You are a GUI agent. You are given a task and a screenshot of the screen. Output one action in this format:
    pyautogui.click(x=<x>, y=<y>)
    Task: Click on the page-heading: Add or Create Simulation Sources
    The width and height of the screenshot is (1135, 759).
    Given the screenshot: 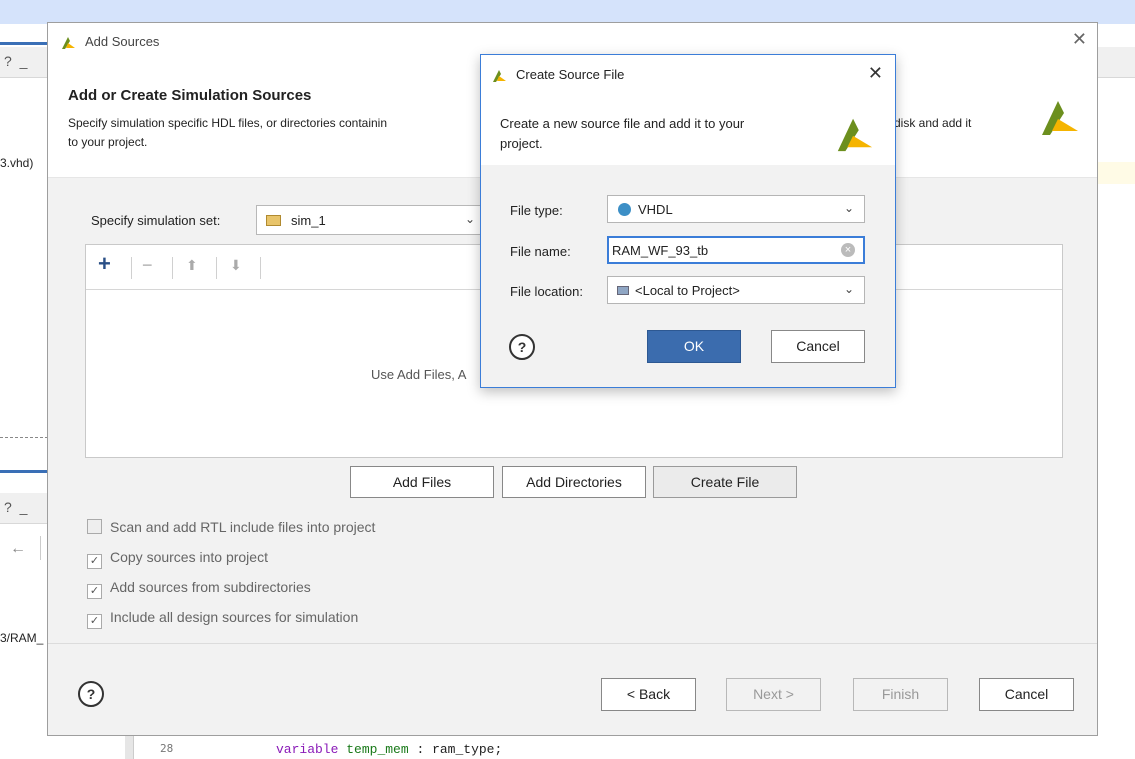 What is the action you would take?
    pyautogui.click(x=190, y=95)
    